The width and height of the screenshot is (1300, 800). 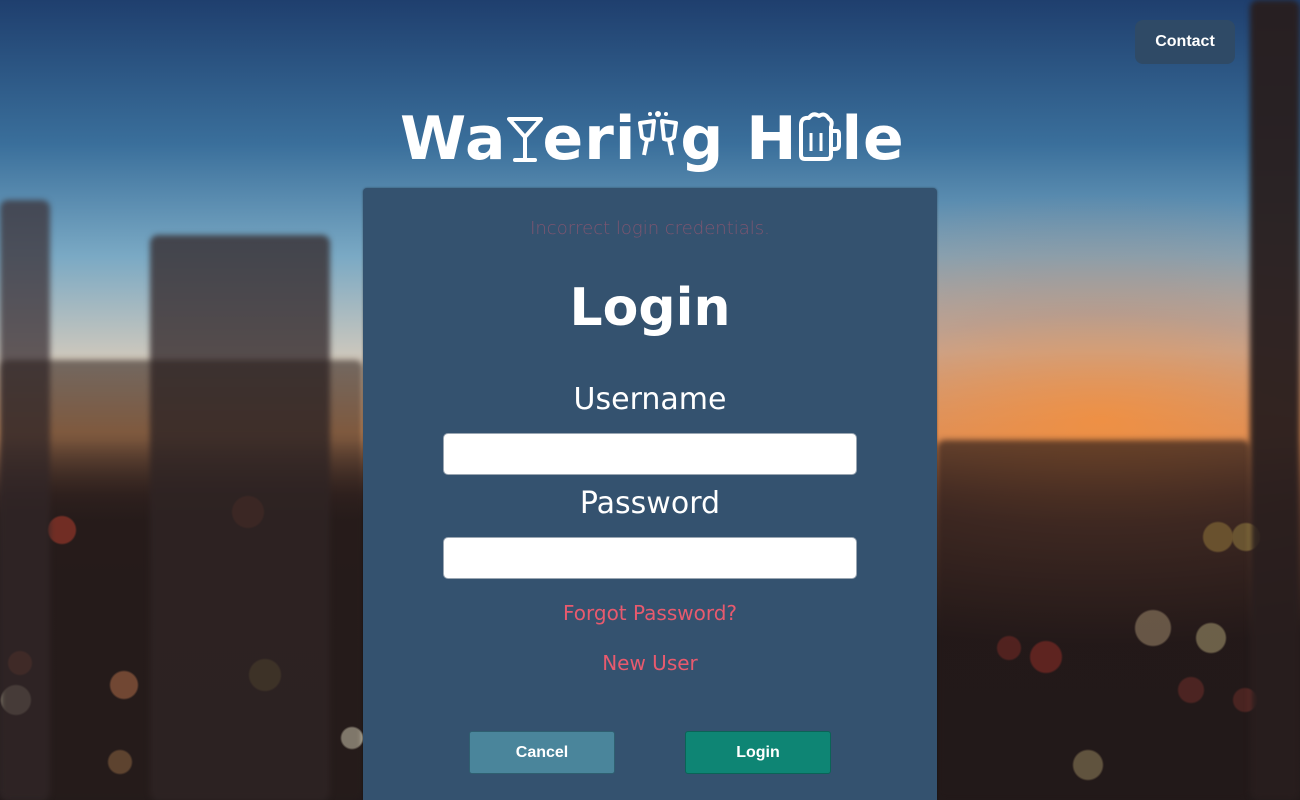 What do you see at coordinates (650, 558) in the screenshot?
I see `password-input` at bounding box center [650, 558].